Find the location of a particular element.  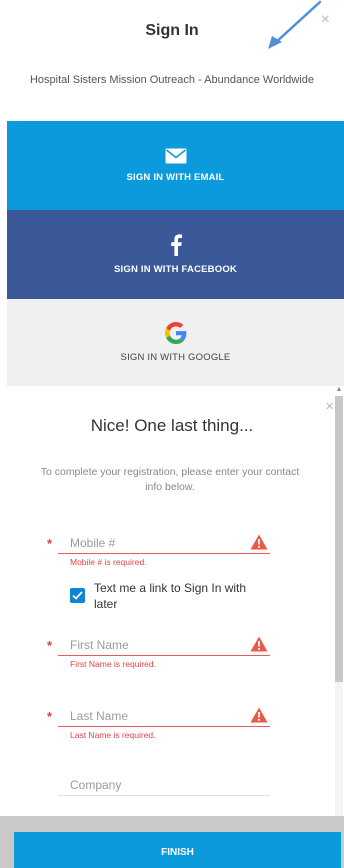

company-input is located at coordinates (157, 785).